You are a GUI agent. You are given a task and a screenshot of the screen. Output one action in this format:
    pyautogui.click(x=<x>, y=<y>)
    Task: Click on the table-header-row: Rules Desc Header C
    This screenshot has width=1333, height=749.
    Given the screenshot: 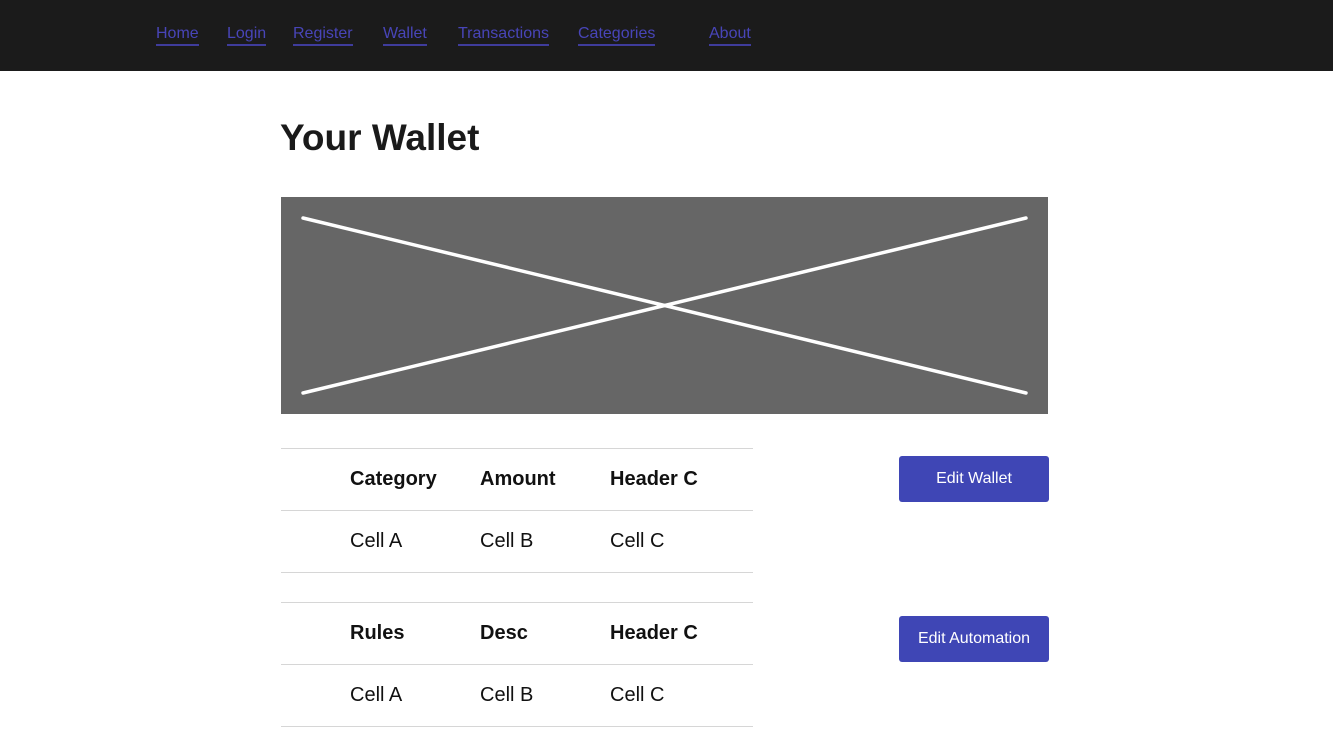 What is the action you would take?
    pyautogui.click(x=517, y=633)
    